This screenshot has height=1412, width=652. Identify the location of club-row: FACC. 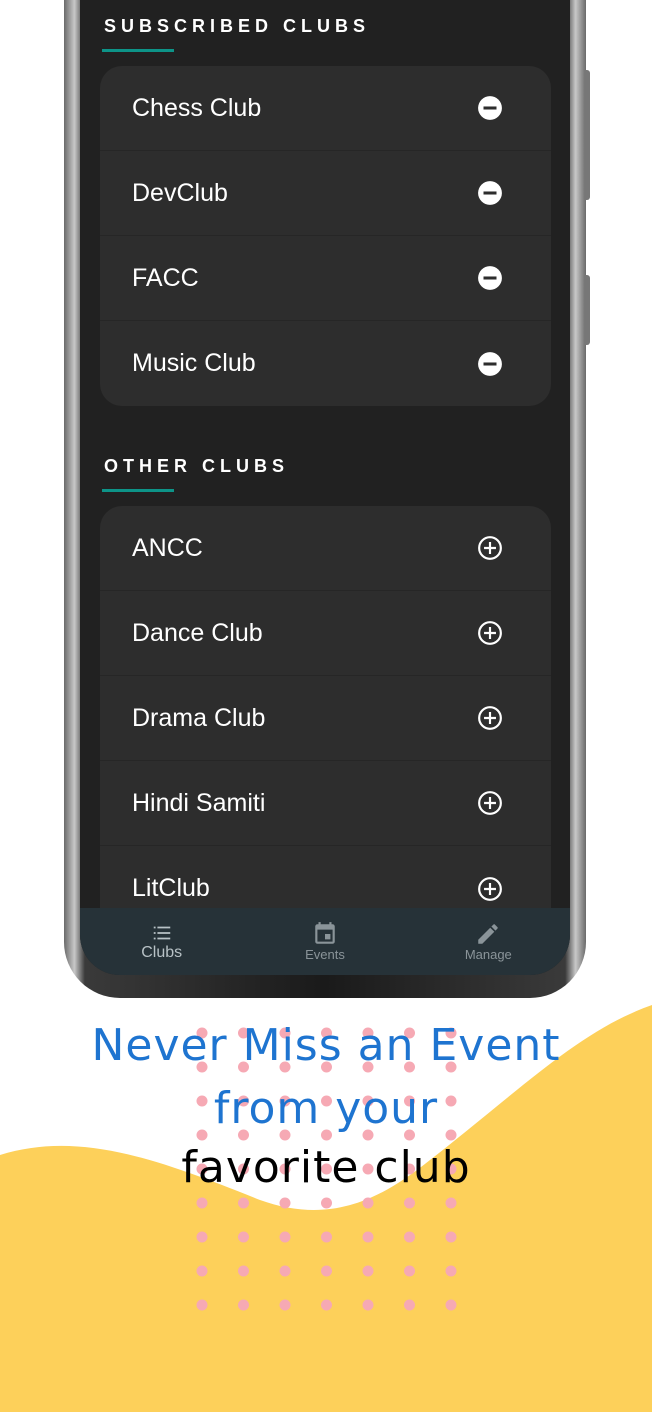
(325, 278).